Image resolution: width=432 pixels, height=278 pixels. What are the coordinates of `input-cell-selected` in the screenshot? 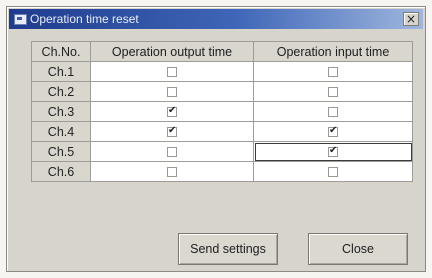 It's located at (333, 151).